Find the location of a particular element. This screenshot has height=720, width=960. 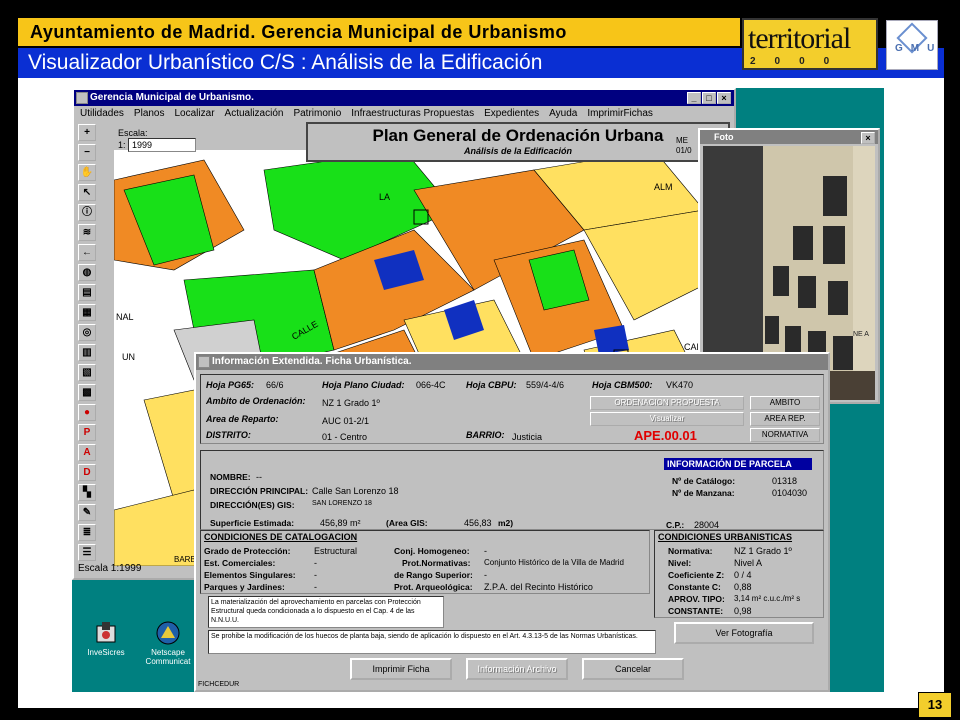

parques-value: - is located at coordinates (315, 587).